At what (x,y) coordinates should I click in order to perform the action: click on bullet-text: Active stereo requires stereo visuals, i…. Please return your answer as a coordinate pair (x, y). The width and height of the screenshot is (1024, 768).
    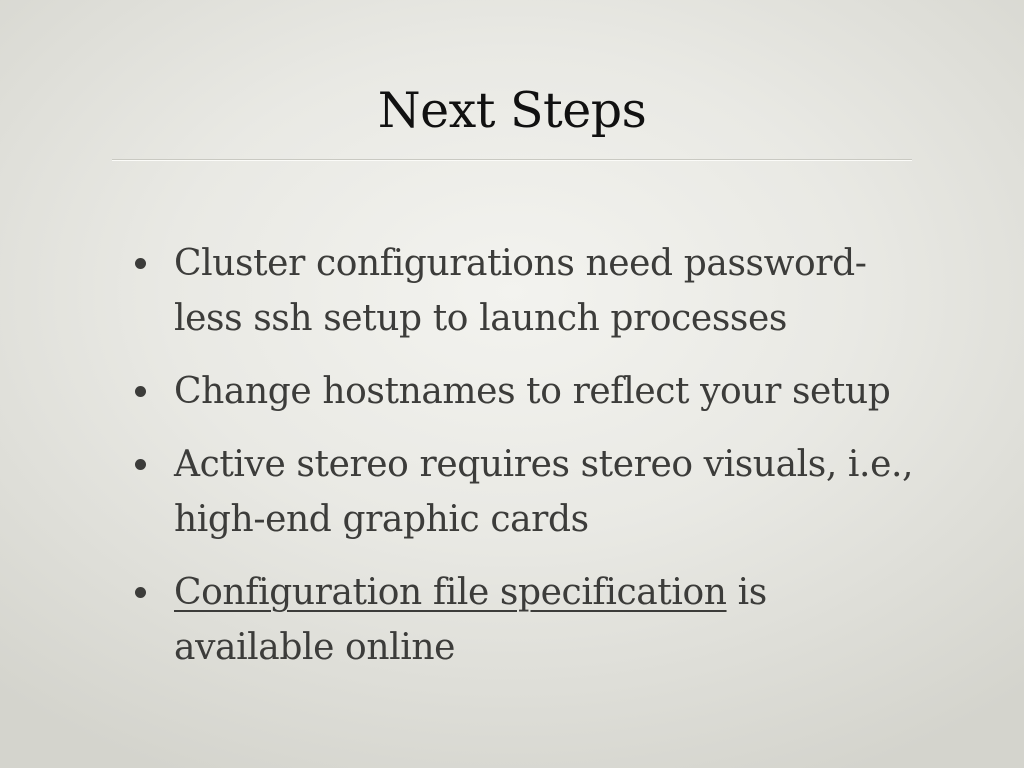
    Looking at the image, I should click on (544, 492).